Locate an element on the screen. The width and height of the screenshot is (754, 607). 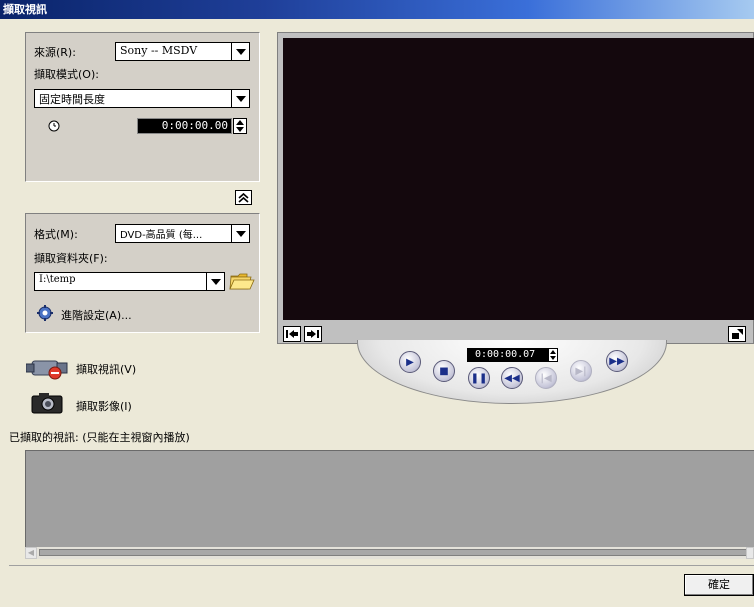
fullscreen-button is located at coordinates (737, 334).